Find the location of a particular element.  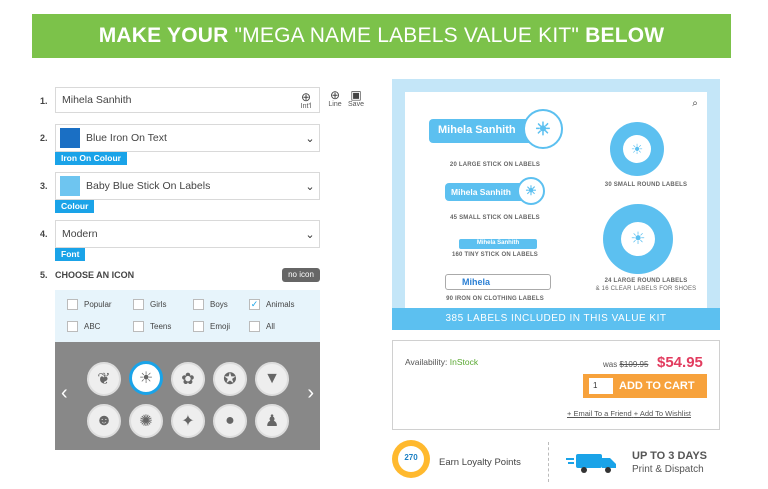

category-abc: ABC is located at coordinates (83, 326).